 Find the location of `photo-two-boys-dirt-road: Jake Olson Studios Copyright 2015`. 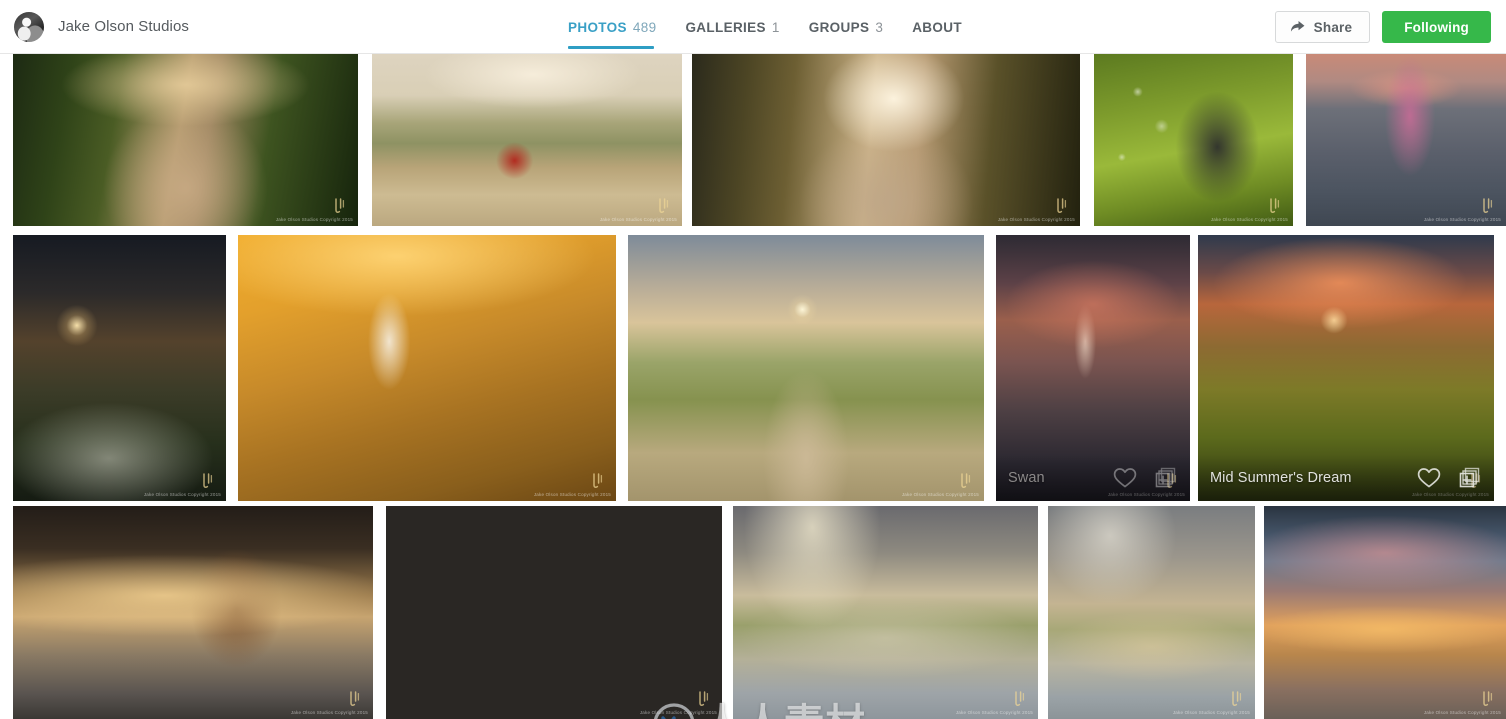

photo-two-boys-dirt-road: Jake Olson Studios Copyright 2015 is located at coordinates (185, 140).